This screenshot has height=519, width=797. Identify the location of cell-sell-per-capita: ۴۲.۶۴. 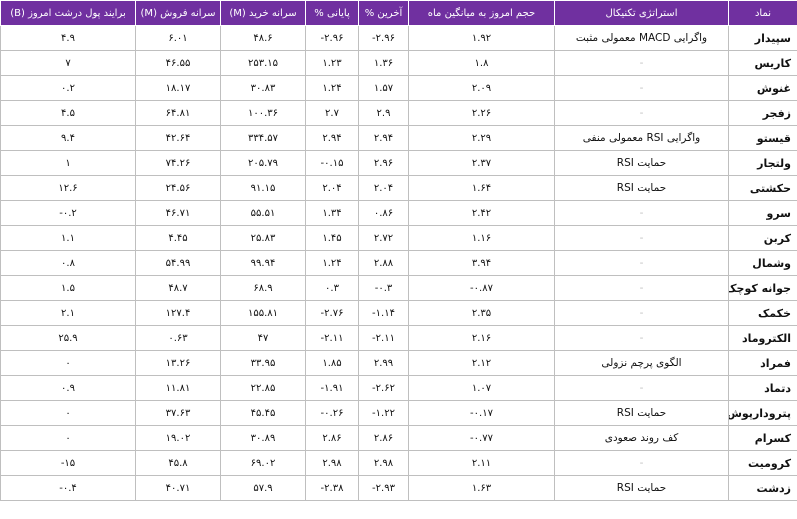
(178, 138).